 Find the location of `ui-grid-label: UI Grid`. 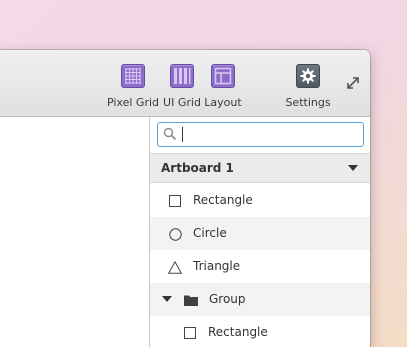

ui-grid-label: UI Grid is located at coordinates (182, 102).